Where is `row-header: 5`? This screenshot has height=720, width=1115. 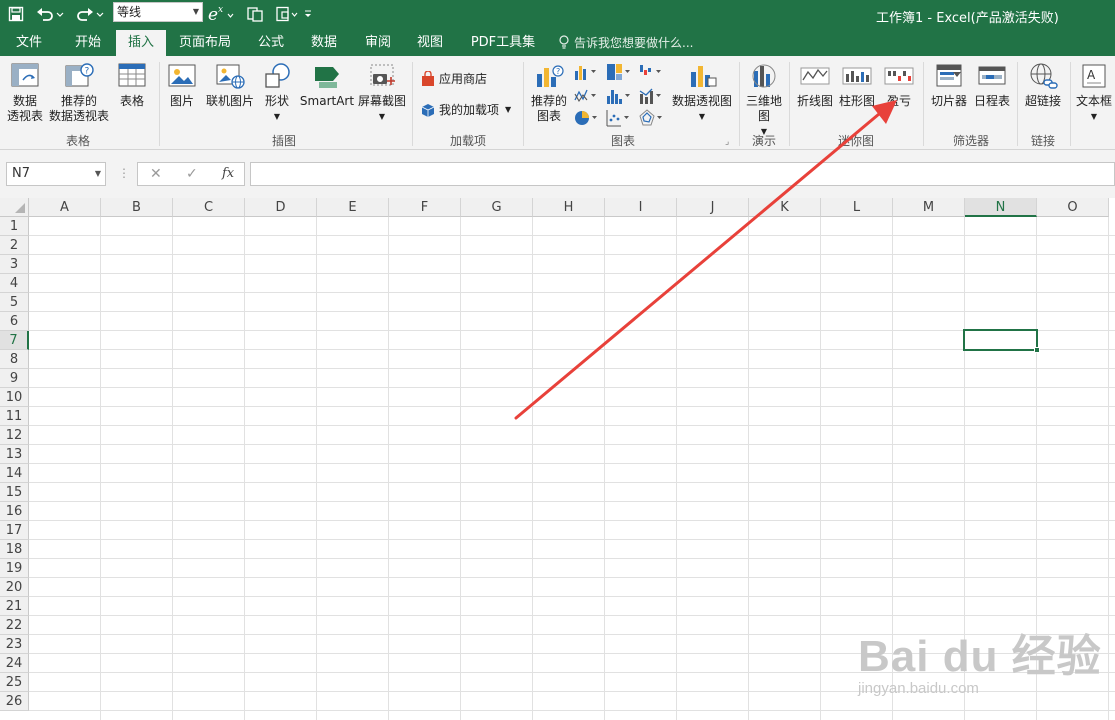
row-header: 5 is located at coordinates (14, 302).